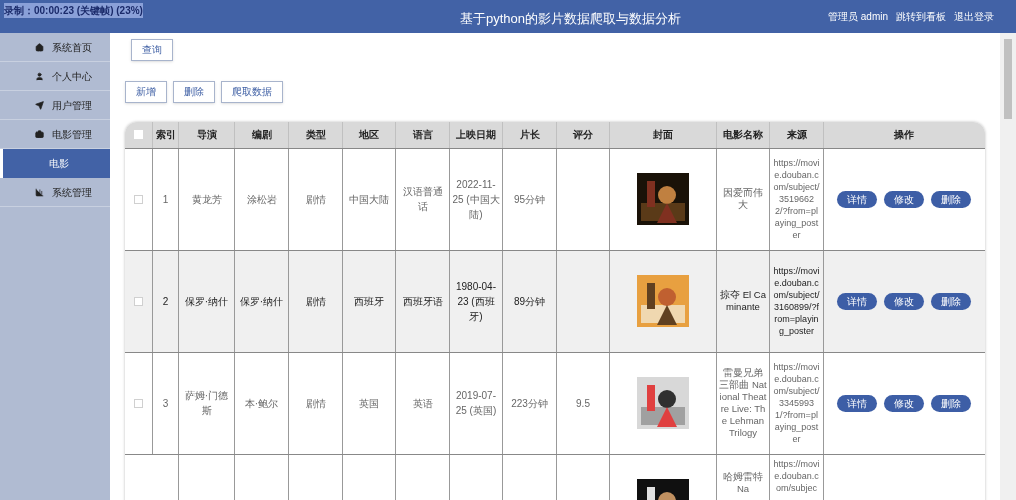  I want to click on column-header: 封面, so click(663, 135).